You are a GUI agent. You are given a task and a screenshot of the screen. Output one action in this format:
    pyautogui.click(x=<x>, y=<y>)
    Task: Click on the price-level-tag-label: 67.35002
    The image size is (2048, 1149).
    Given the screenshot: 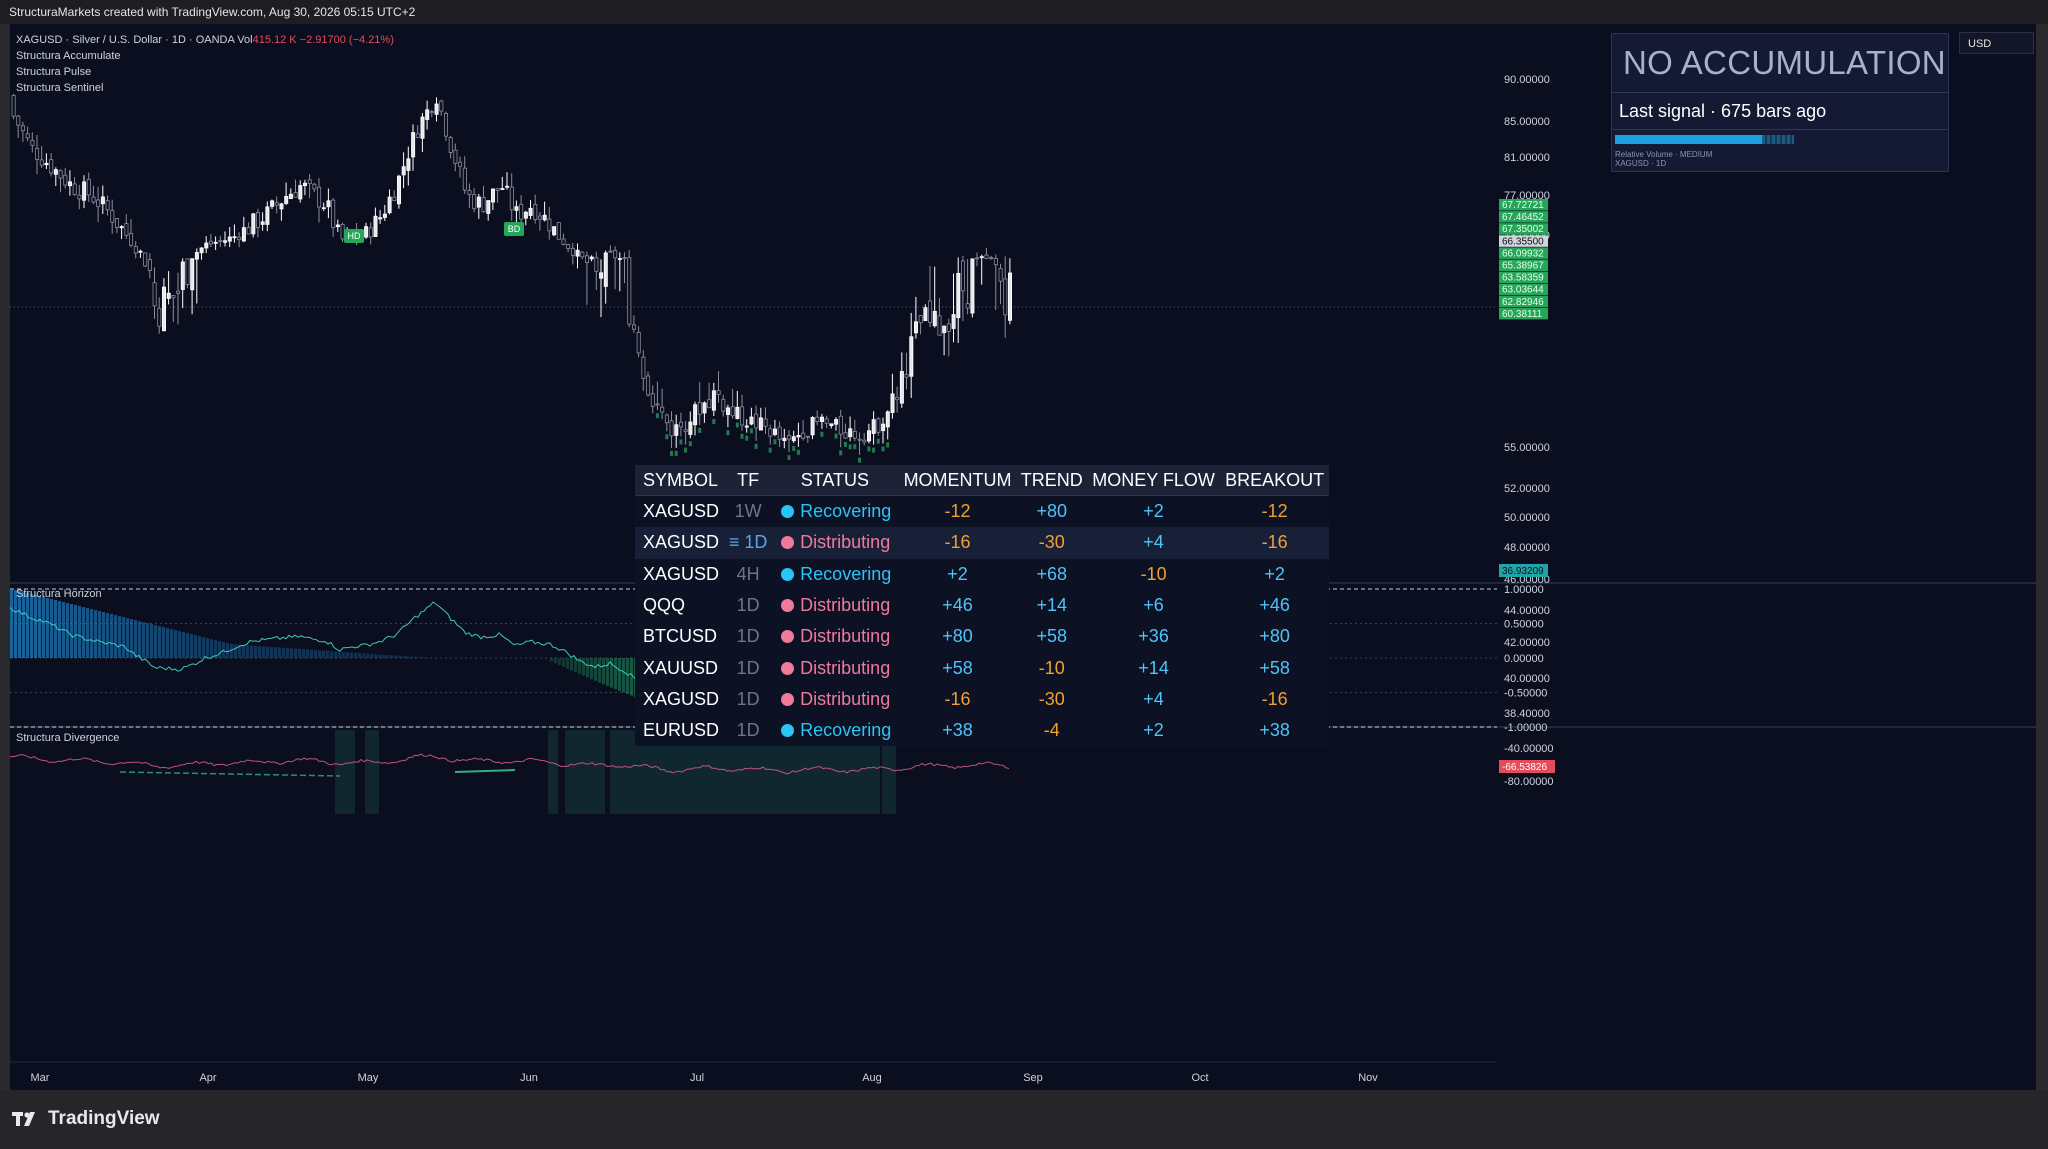 What is the action you would take?
    pyautogui.click(x=1523, y=229)
    